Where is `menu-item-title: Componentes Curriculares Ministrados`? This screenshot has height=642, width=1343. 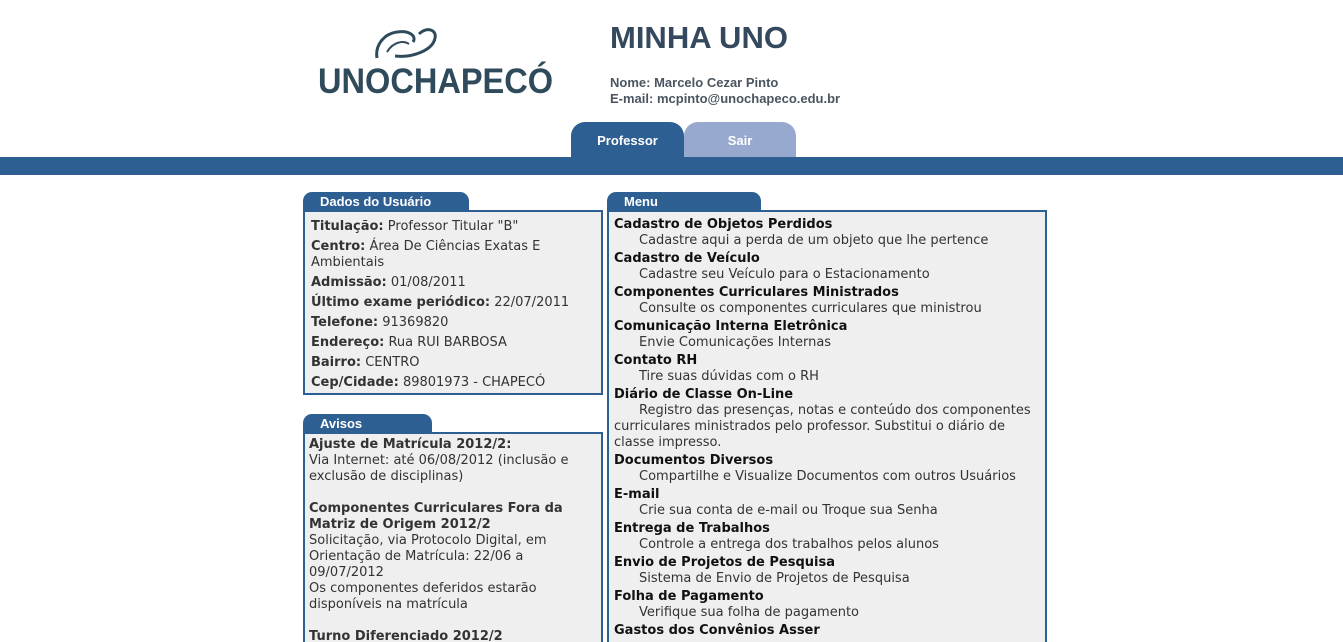
menu-item-title: Componentes Curriculares Ministrados is located at coordinates (827, 293).